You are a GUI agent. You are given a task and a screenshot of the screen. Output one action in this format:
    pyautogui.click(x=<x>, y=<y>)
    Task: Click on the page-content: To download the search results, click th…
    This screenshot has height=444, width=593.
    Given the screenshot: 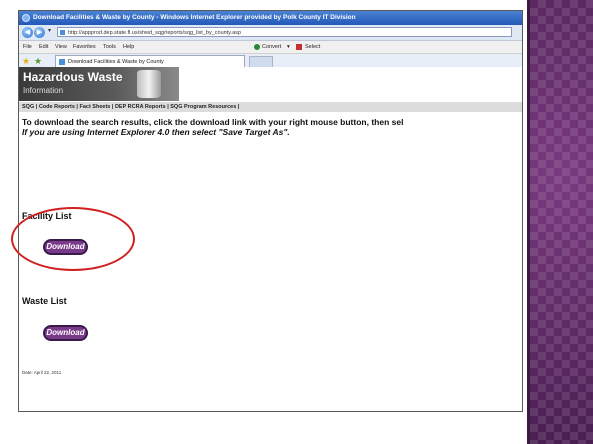 What is the action you would take?
    pyautogui.click(x=271, y=127)
    